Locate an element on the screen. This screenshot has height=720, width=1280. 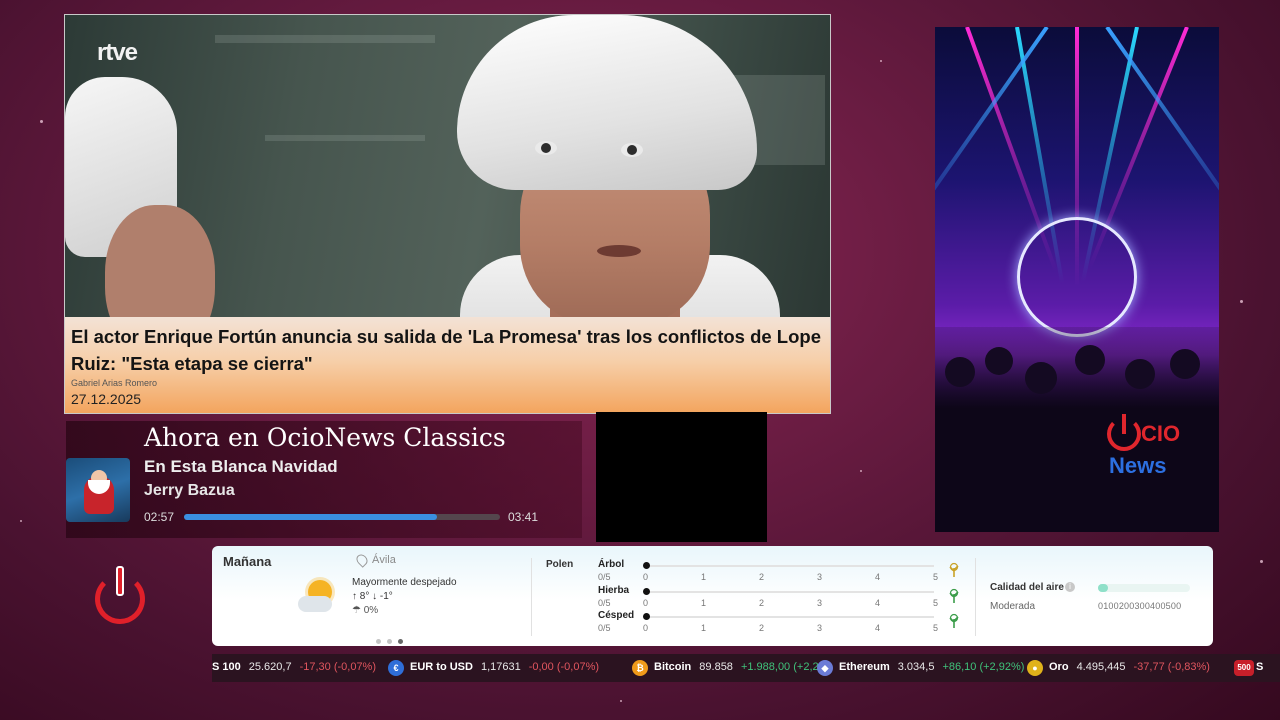
ticker-item: S 100 25.620,7 -17,30 (-0,07%) is located at coordinates (294, 667).